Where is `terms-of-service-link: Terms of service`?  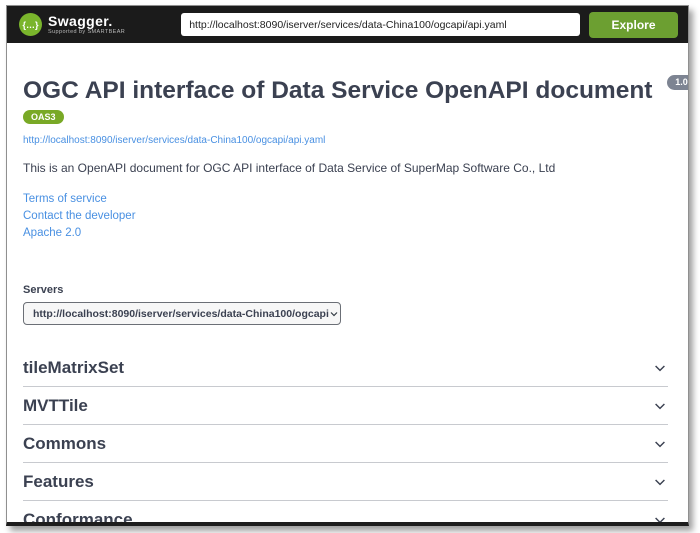
terms-of-service-link: Terms of service is located at coordinates (65, 199).